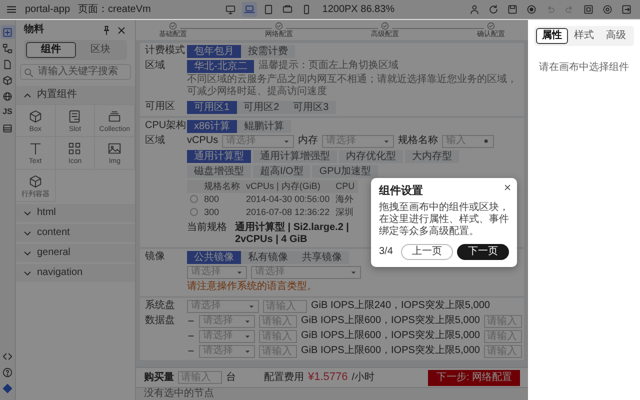 Image resolution: width=640 pixels, height=400 pixels. I want to click on app-name: portal-app, so click(47, 10).